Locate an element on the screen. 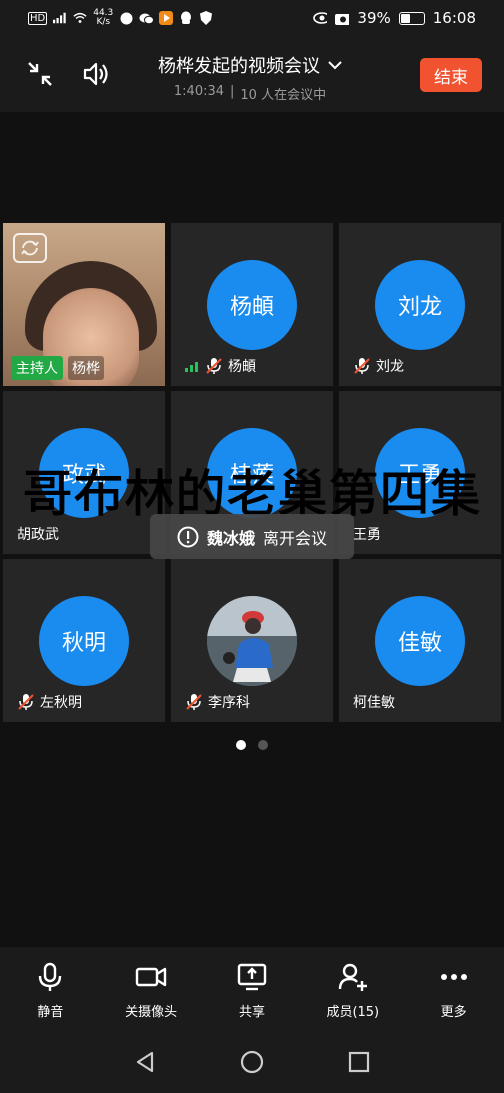 The height and width of the screenshot is (1093, 504). participant-name: 杨桦 is located at coordinates (86, 368).